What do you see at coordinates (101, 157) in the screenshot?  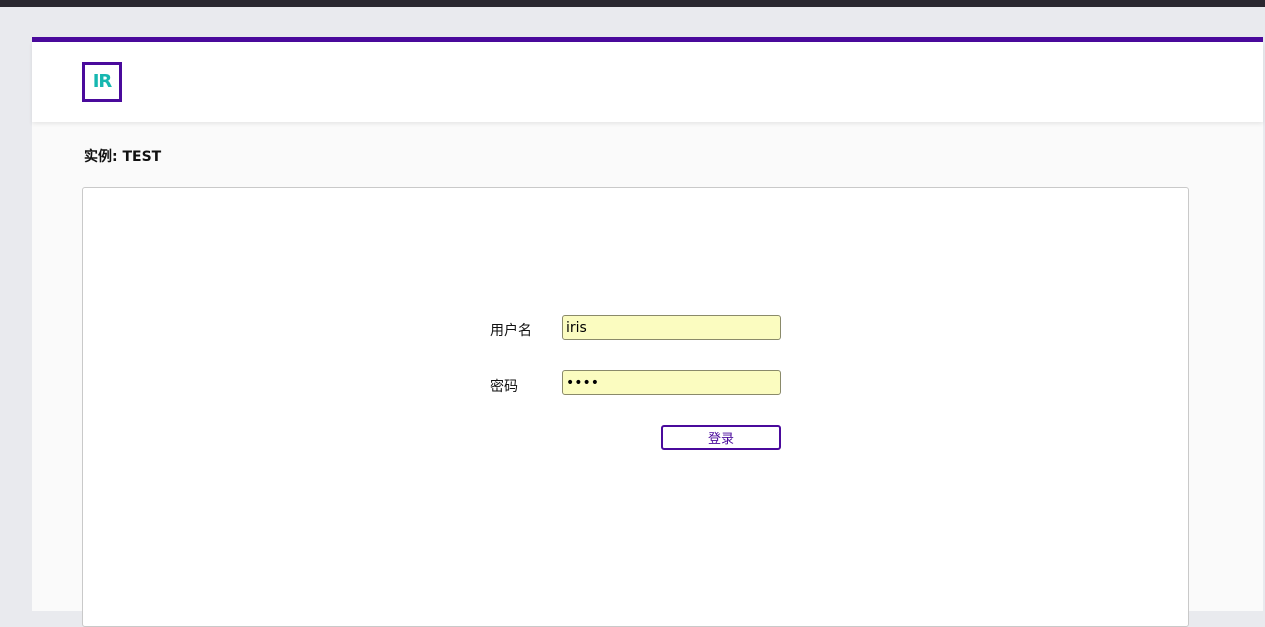 I see `instance-label: 实例:` at bounding box center [101, 157].